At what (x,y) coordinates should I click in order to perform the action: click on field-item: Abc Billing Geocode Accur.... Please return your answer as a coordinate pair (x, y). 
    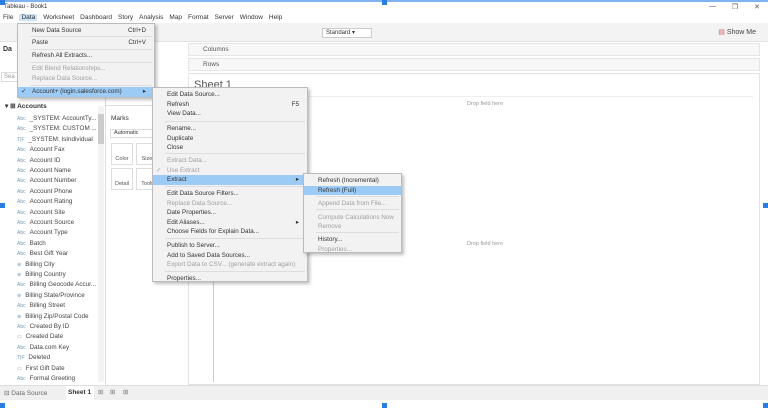
    Looking at the image, I should click on (56, 284).